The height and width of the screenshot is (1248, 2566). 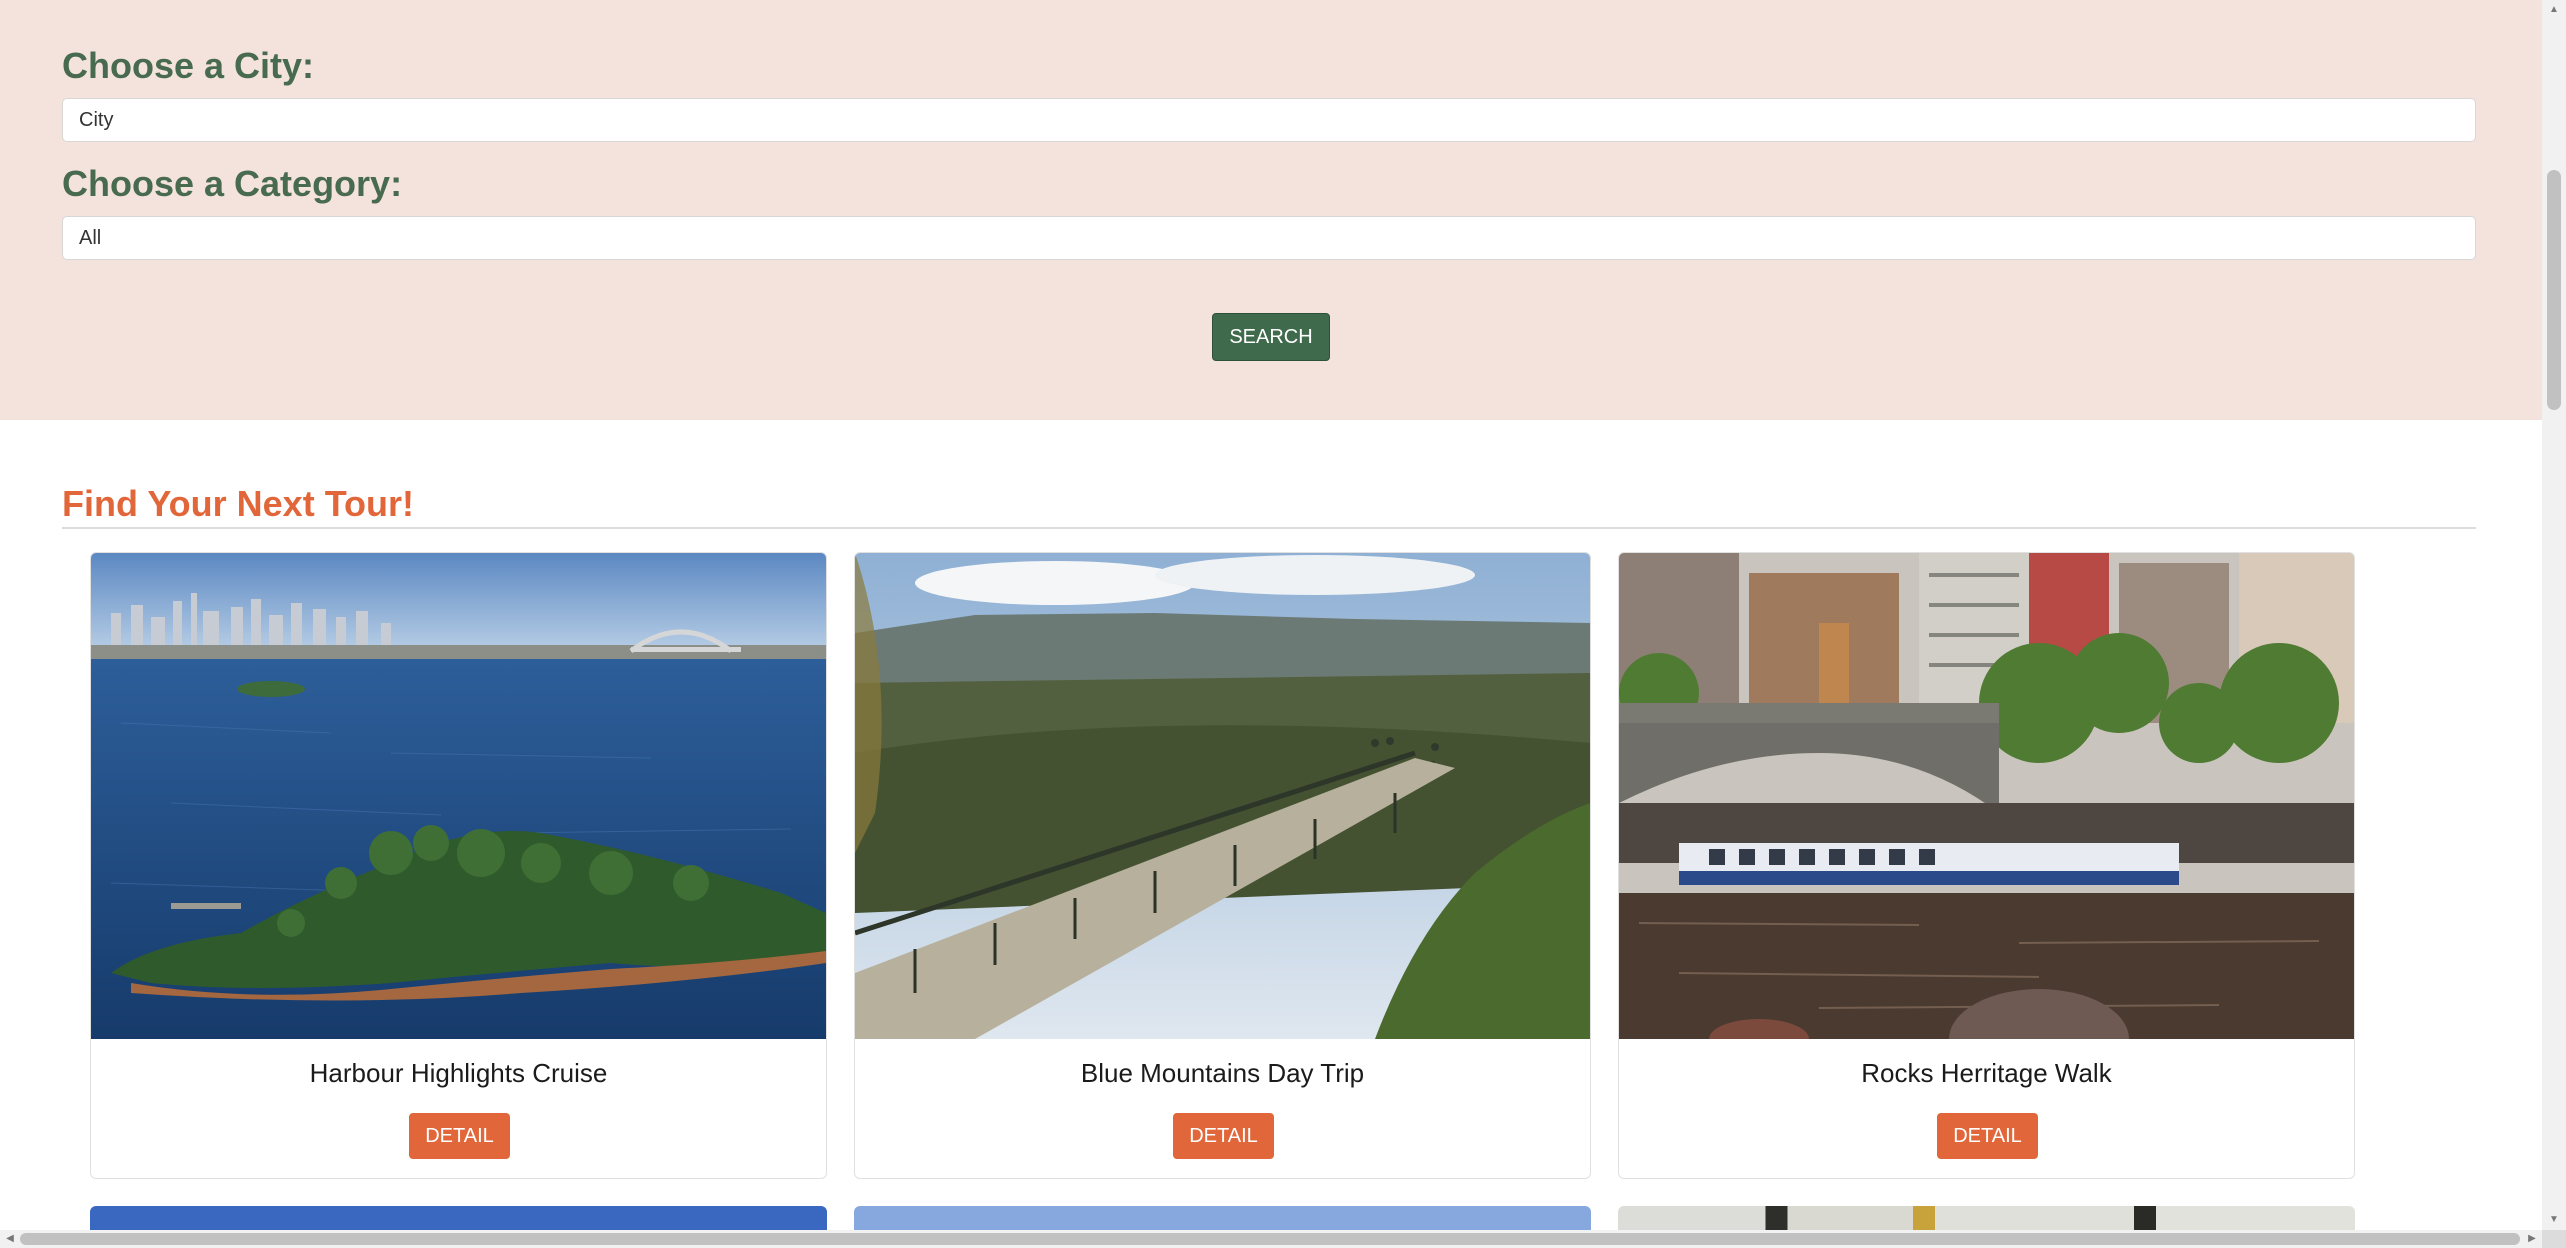 I want to click on section-title: Find Your Next Tour!, so click(x=238, y=503).